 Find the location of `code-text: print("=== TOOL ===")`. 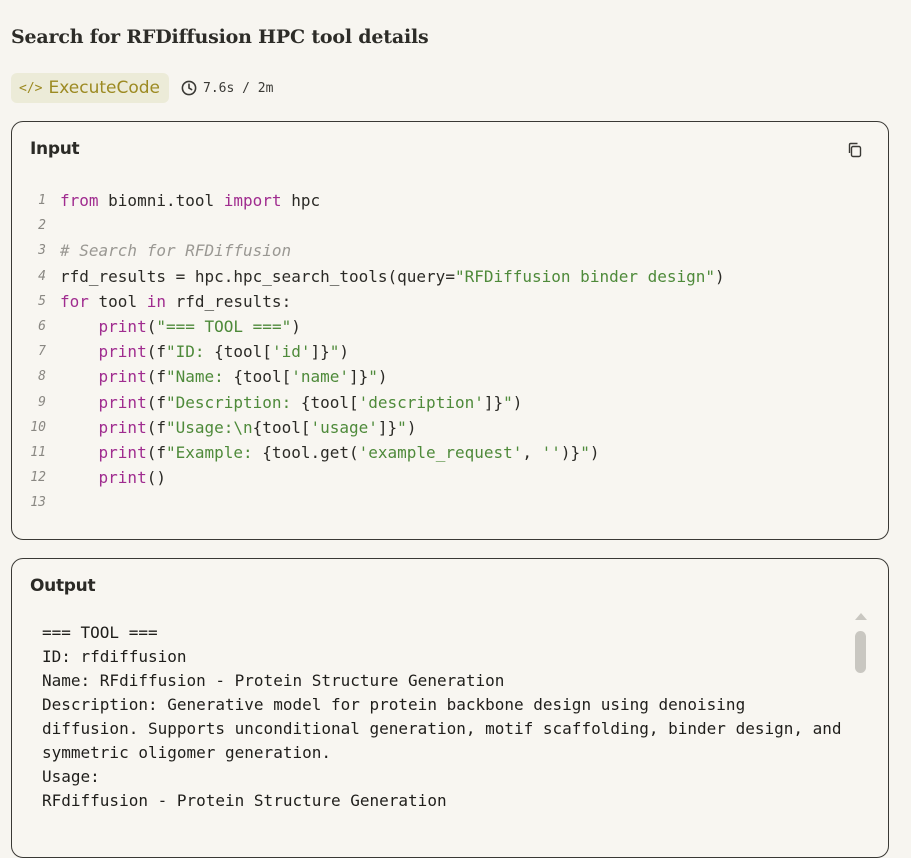

code-text: print("=== TOOL ===") is located at coordinates (199, 326).